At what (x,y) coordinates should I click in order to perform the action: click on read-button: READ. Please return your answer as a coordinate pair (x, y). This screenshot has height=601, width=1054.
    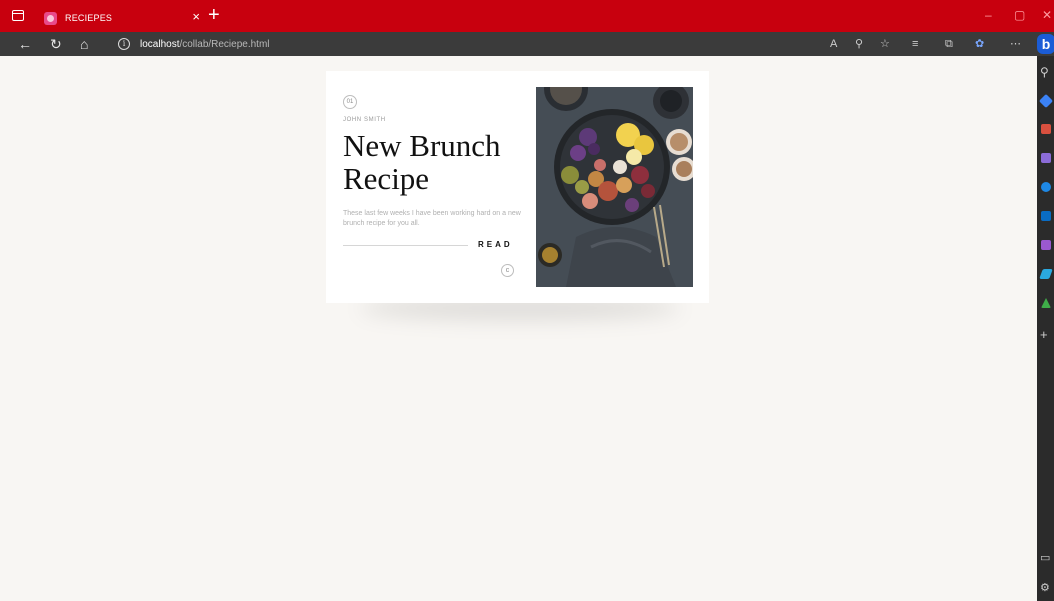
    Looking at the image, I should click on (495, 244).